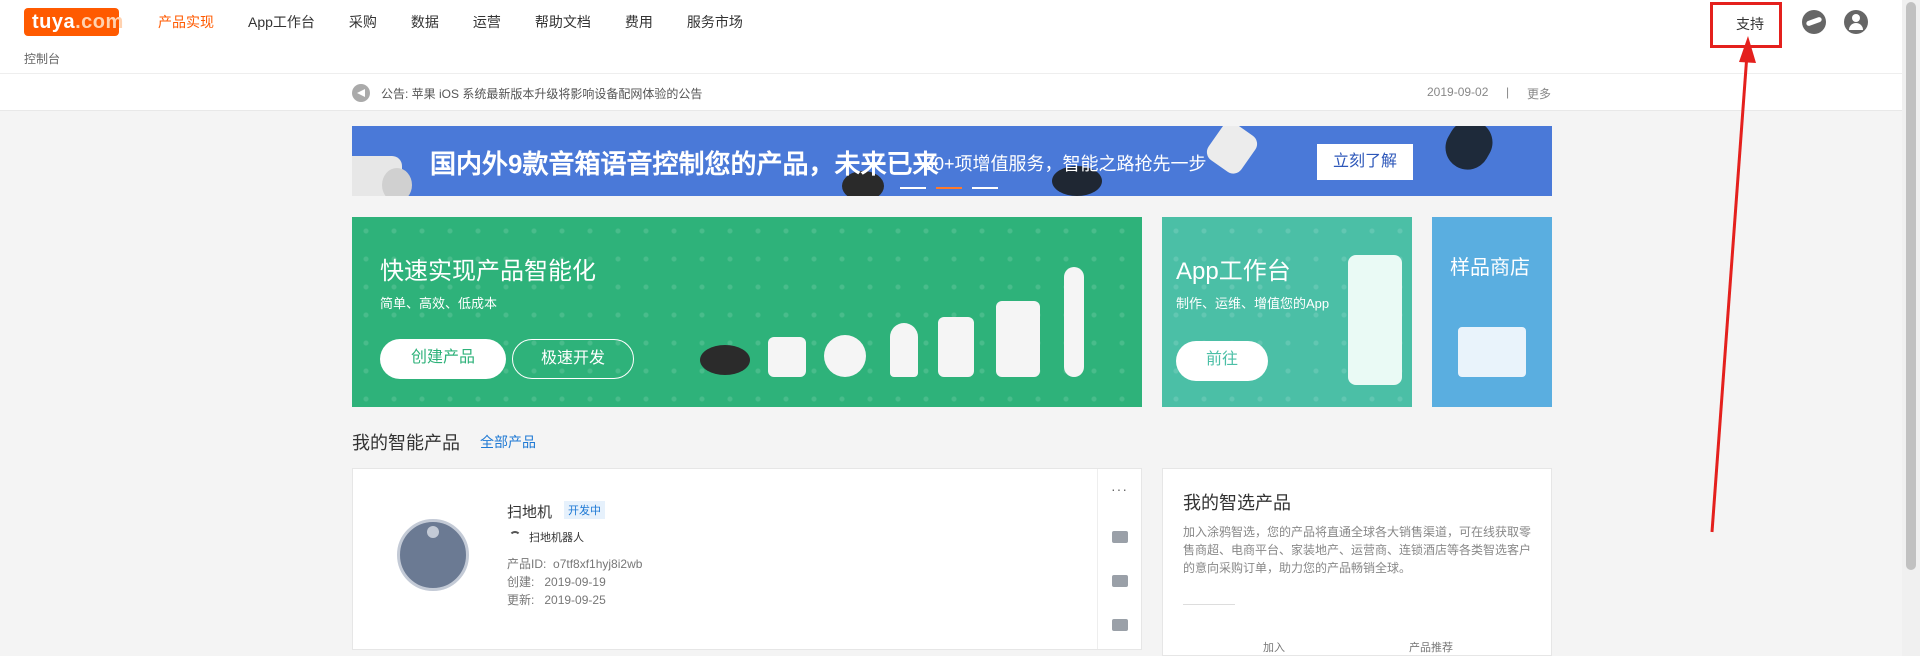  What do you see at coordinates (527, 564) in the screenshot?
I see `product-id-label: 产品ID:` at bounding box center [527, 564].